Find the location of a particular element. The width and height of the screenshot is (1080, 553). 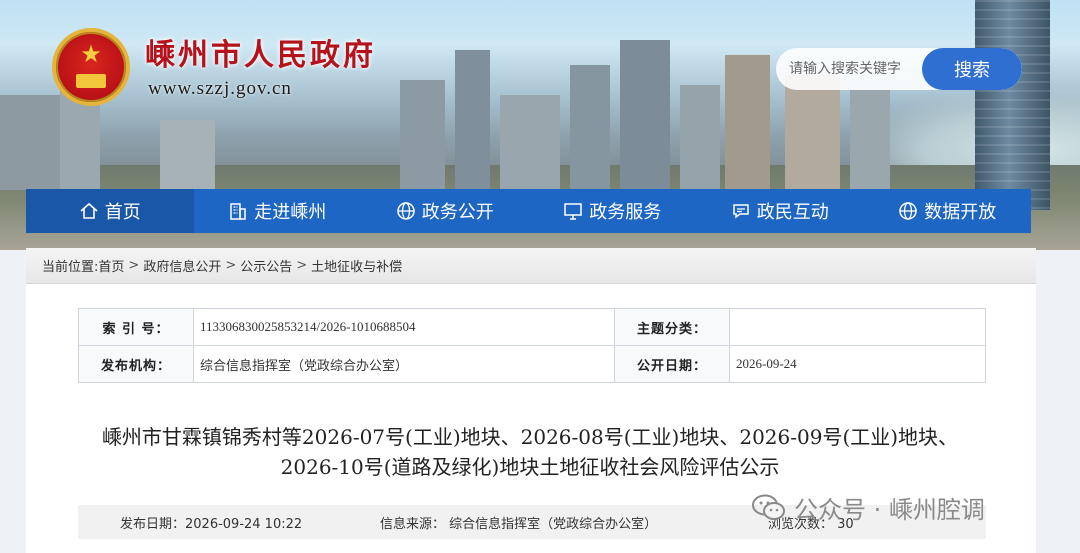

search-input is located at coordinates (851, 69).